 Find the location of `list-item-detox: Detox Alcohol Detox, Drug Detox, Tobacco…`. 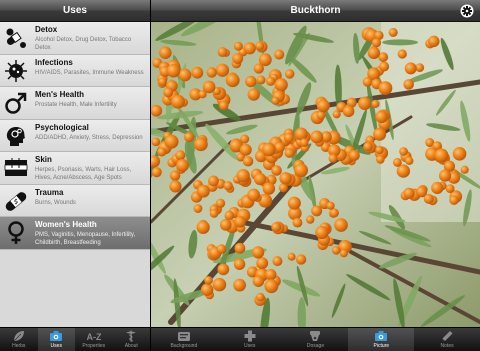

list-item-detox: Detox Alcohol Detox, Drug Detox, Tobacco… is located at coordinates (75, 38).